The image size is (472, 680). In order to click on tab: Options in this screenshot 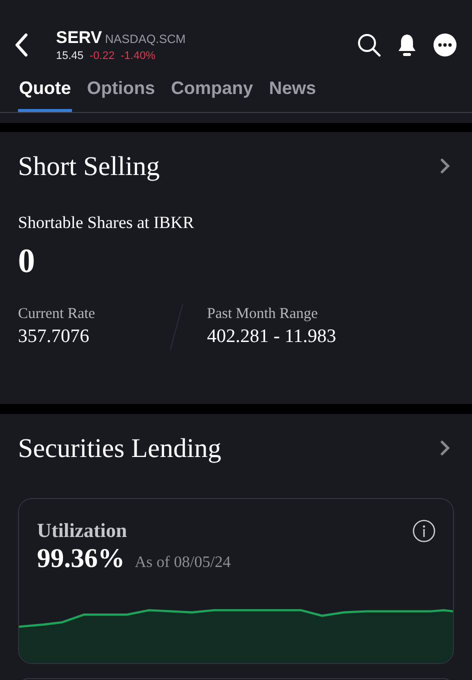, I will do `click(121, 95)`.